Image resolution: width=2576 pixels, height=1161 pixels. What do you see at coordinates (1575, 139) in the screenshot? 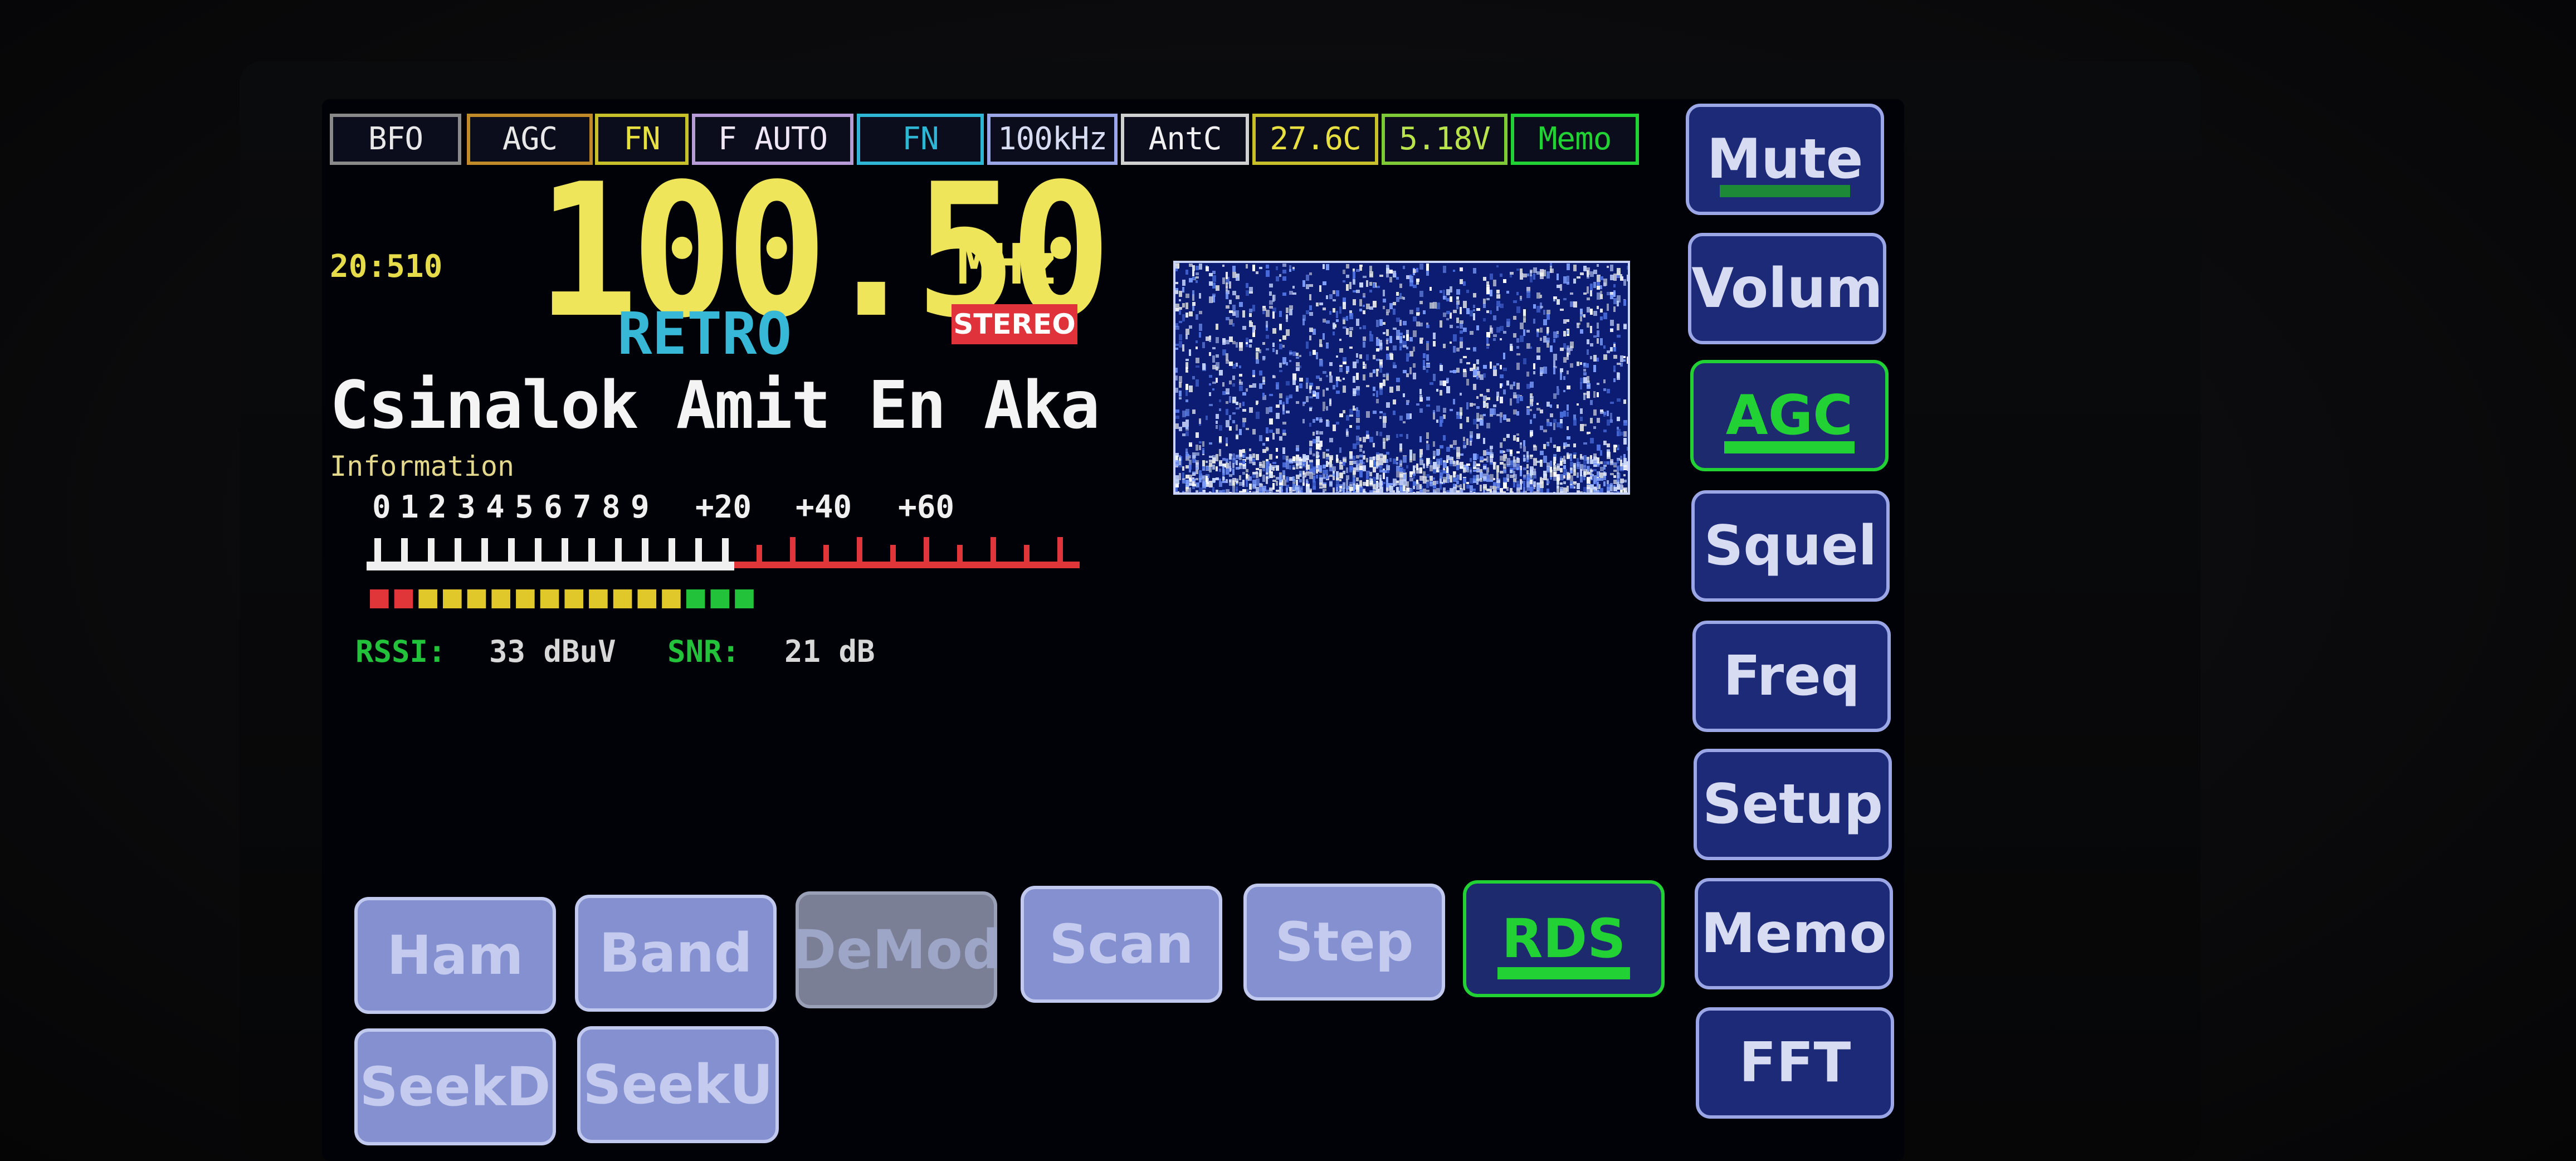
I see `status-chip-memo: Memo` at bounding box center [1575, 139].